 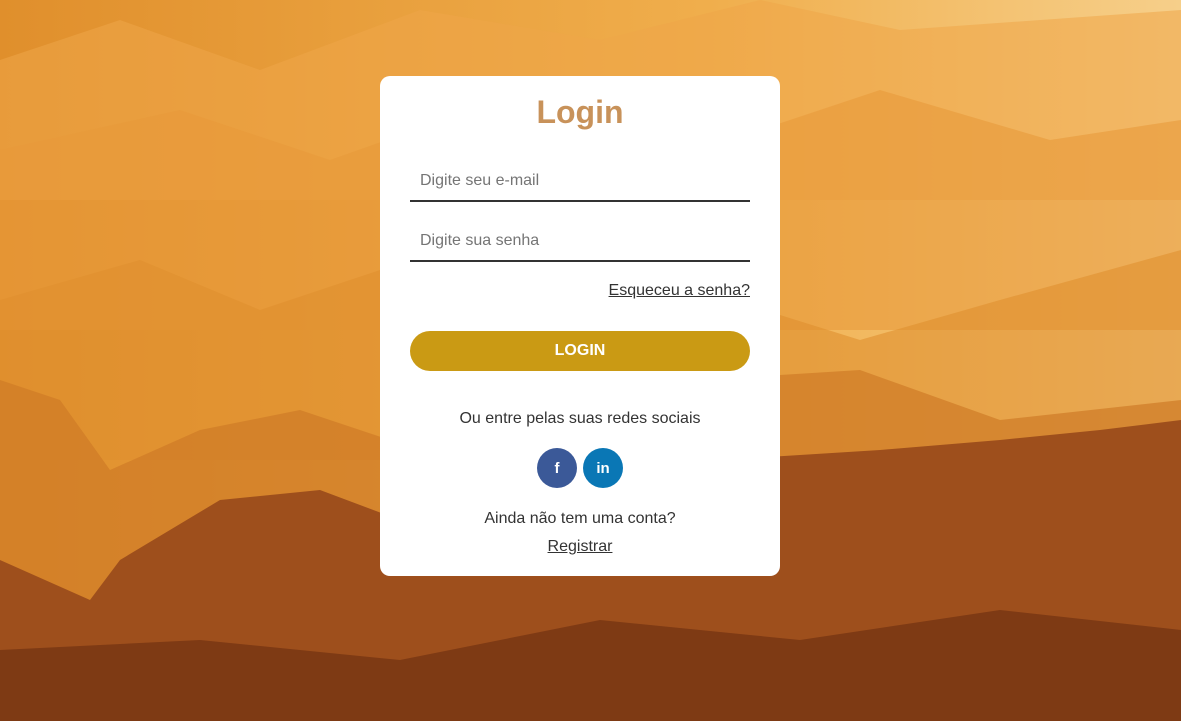 I want to click on page-title: Login, so click(x=580, y=112).